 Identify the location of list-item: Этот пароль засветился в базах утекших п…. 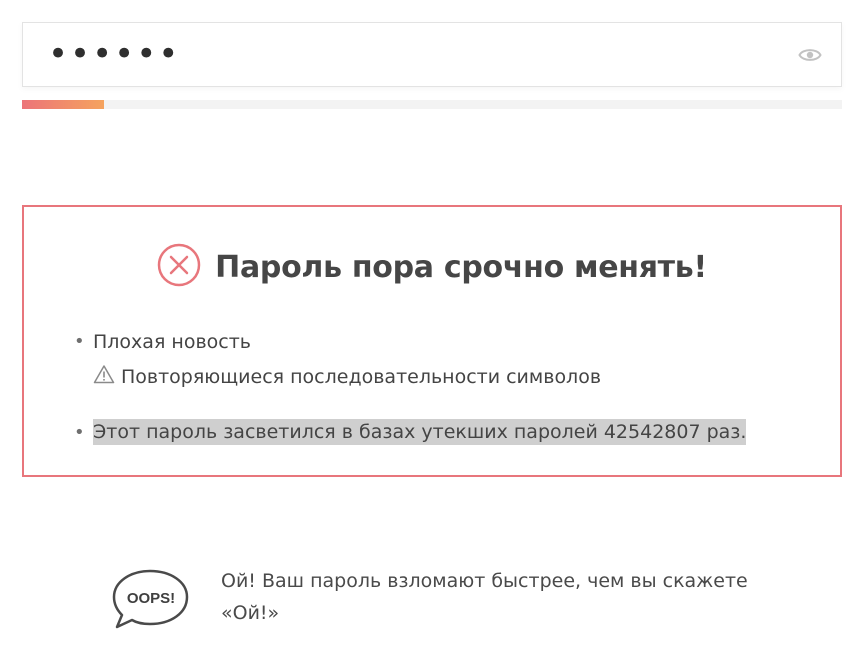
(409, 432).